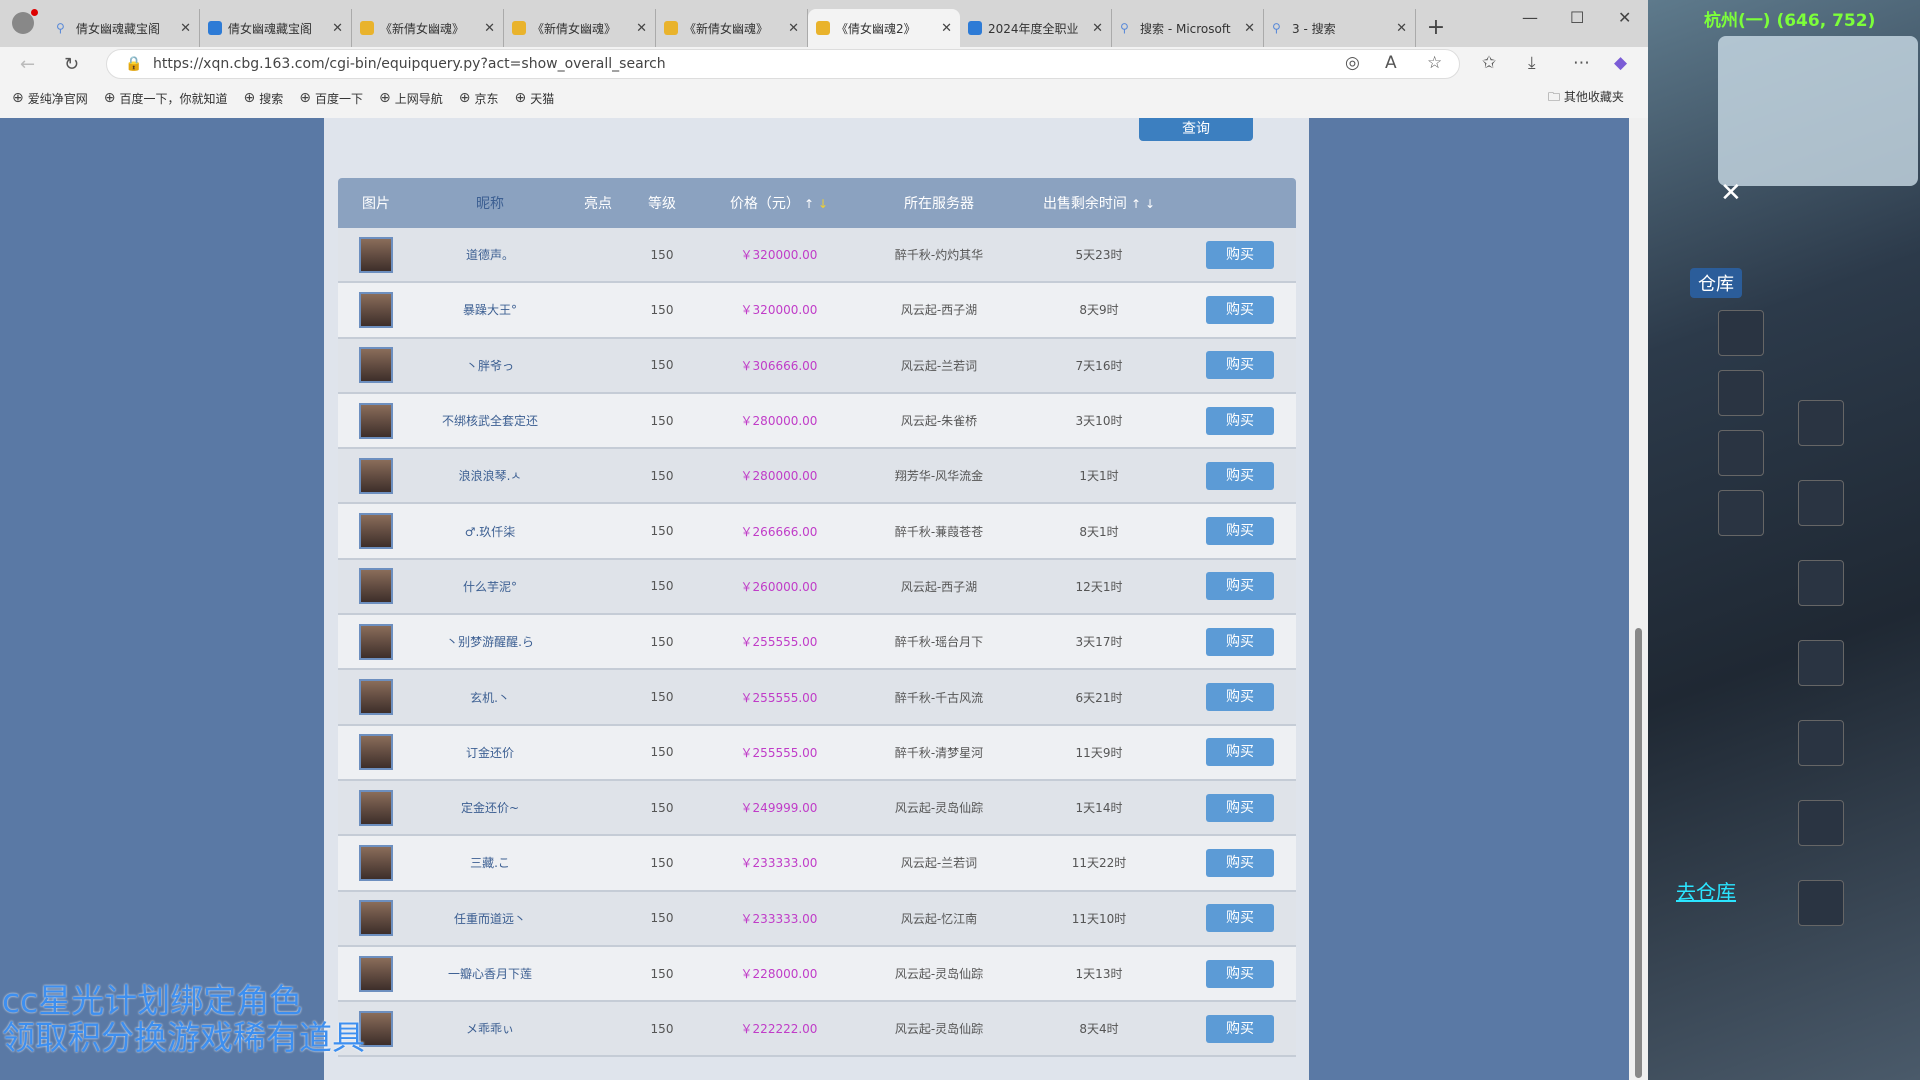 The height and width of the screenshot is (1080, 1920). What do you see at coordinates (490, 752) in the screenshot?
I see `nickname: 订金还价` at bounding box center [490, 752].